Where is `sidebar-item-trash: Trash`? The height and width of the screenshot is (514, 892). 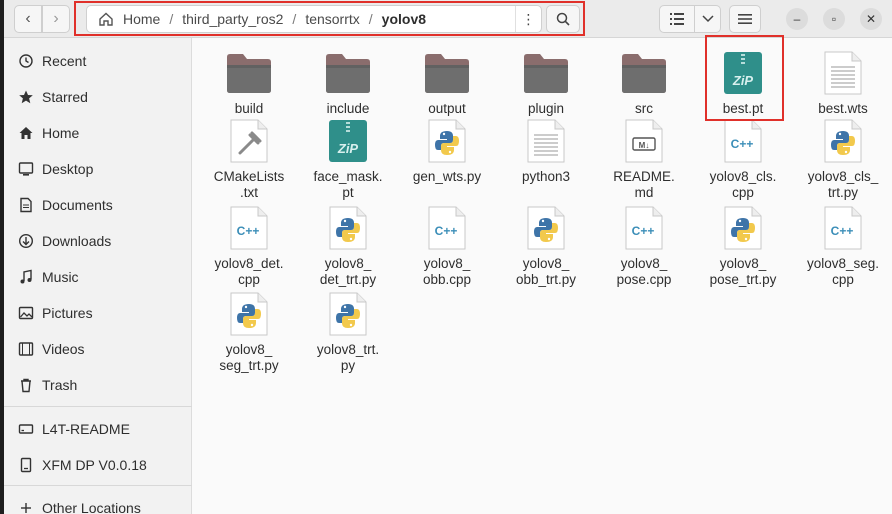 sidebar-item-trash: Trash is located at coordinates (98, 385).